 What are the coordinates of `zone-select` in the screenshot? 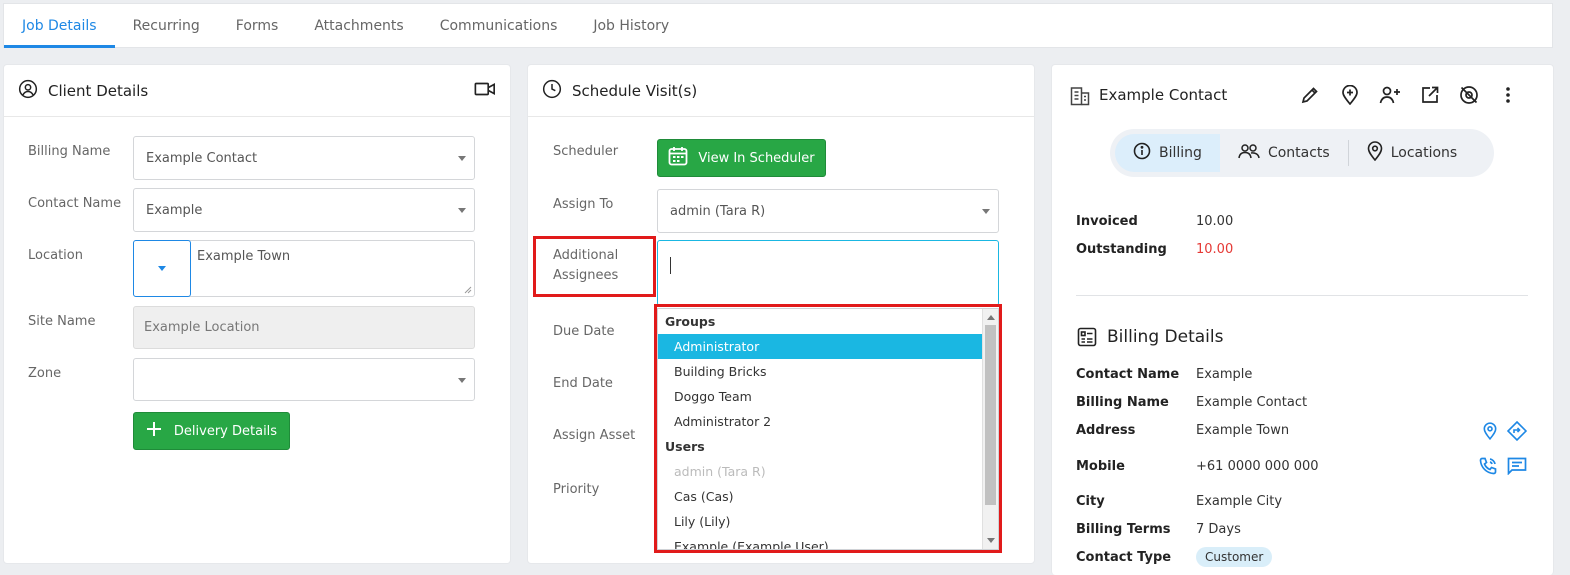 It's located at (304, 379).